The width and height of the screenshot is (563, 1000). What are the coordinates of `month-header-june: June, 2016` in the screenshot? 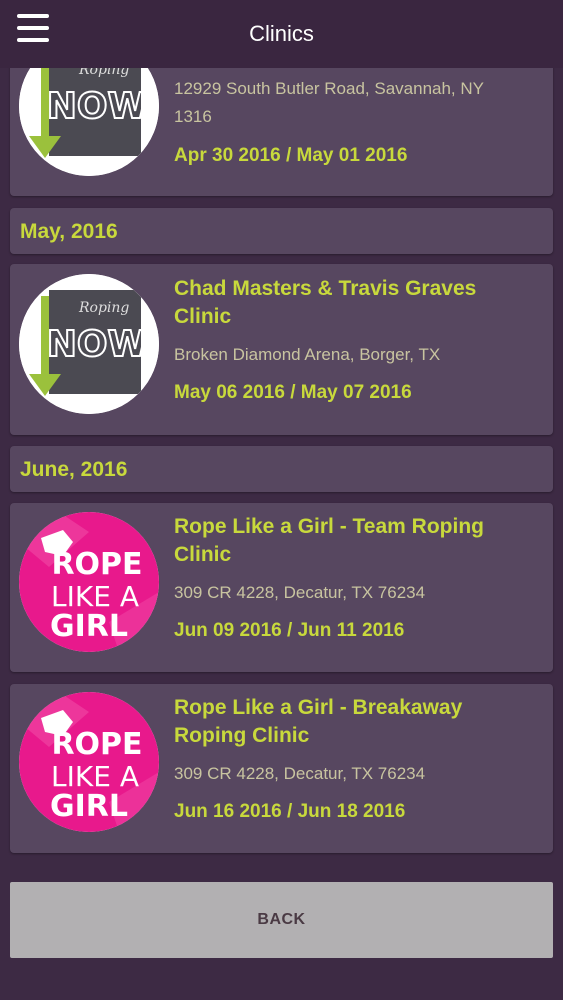 It's located at (281, 469).